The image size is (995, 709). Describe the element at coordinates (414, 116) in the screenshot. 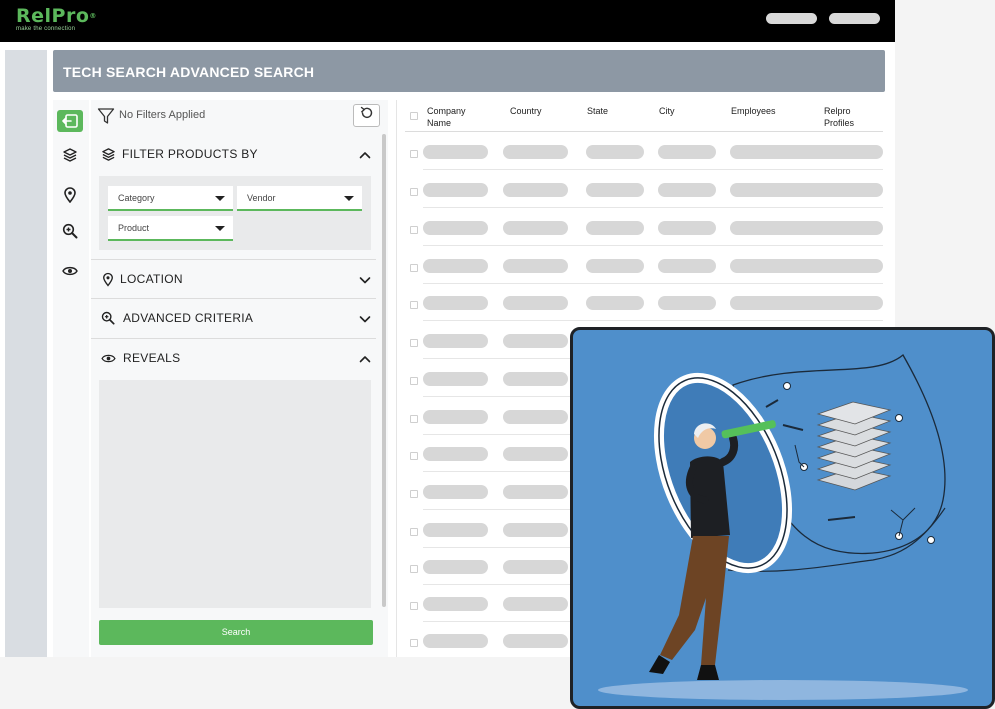

I see `select-all-checkbox` at that location.